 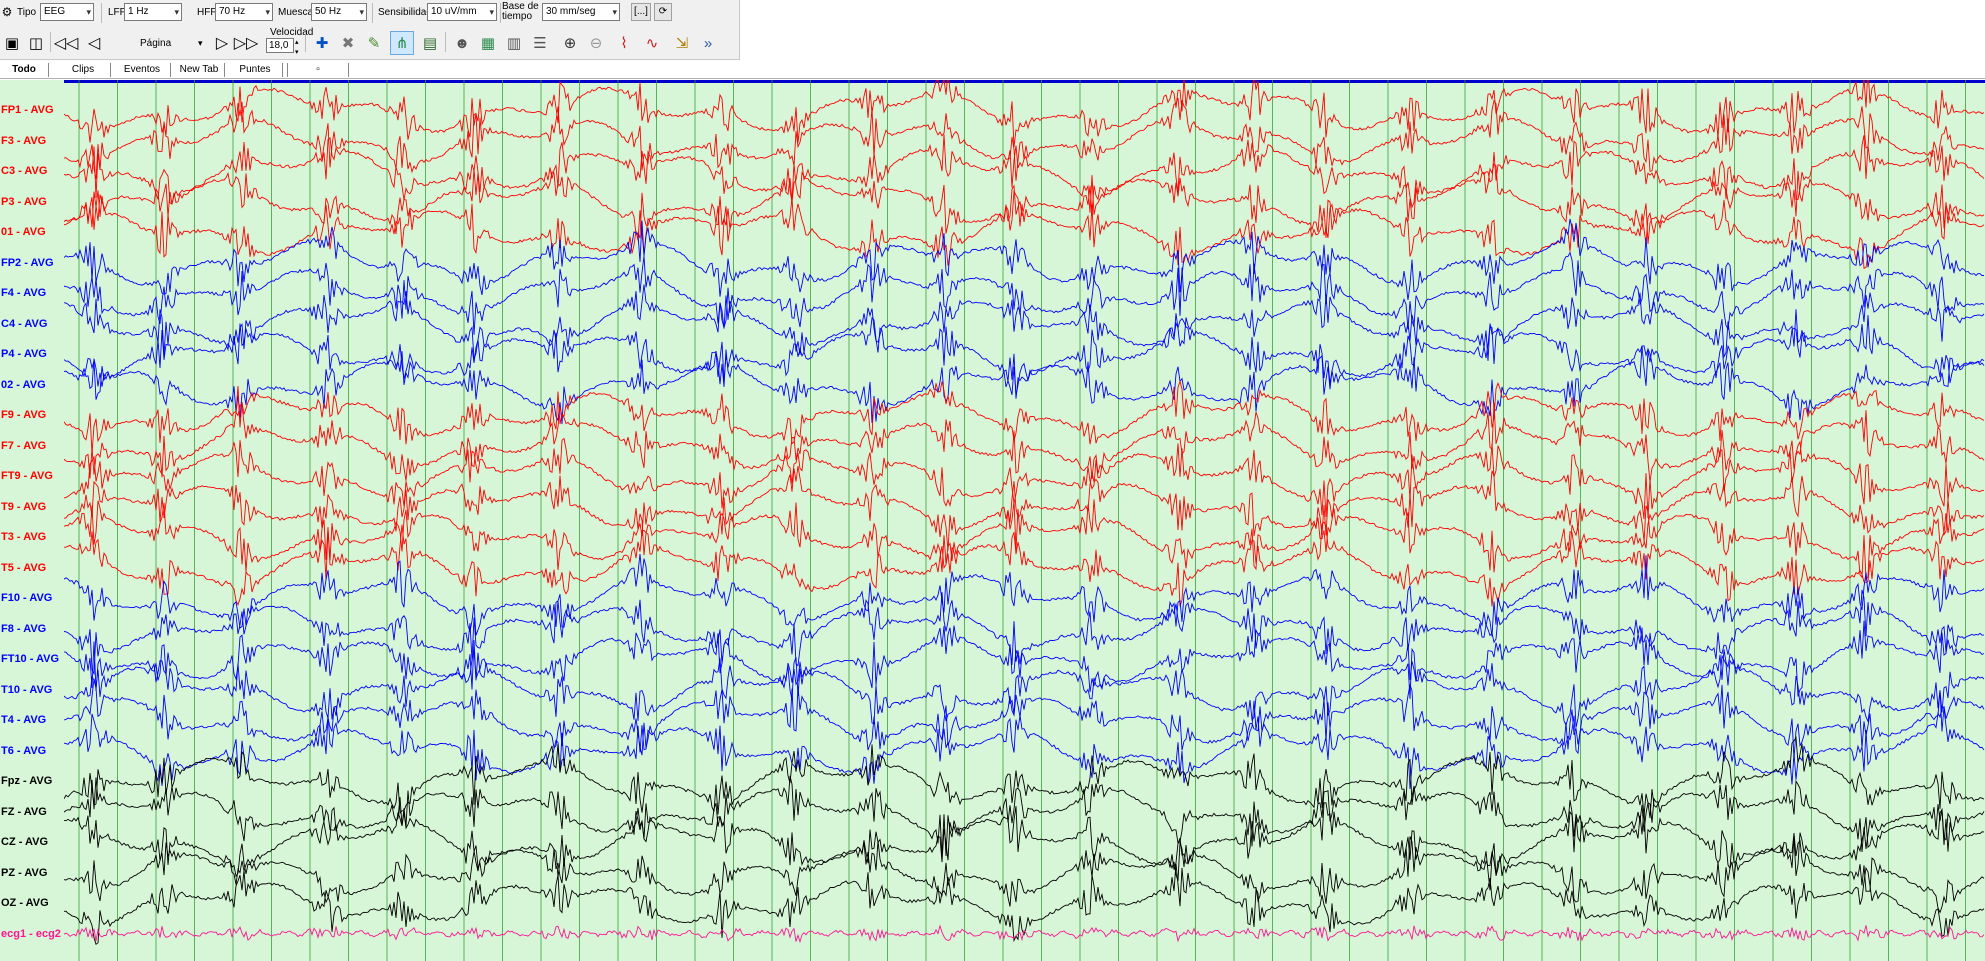 What do you see at coordinates (25, 842) in the screenshot?
I see `channel-label: CZ - AVG` at bounding box center [25, 842].